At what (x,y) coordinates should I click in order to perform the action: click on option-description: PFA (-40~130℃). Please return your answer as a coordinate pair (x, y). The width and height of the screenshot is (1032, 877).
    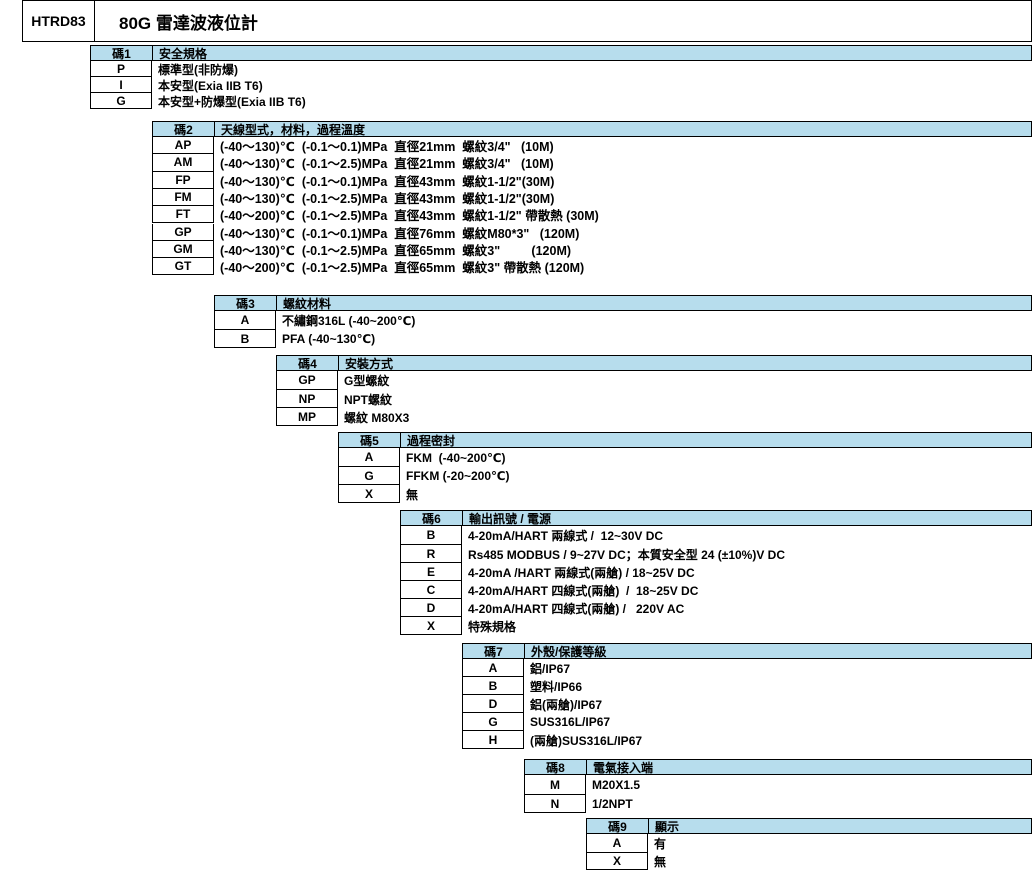
    Looking at the image, I should click on (329, 339).